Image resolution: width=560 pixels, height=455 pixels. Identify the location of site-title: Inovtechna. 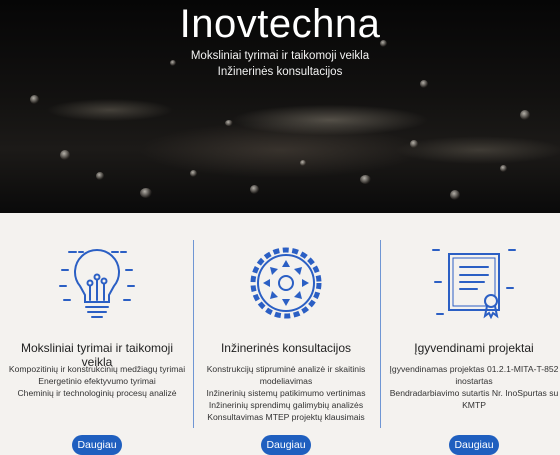
(280, 24).